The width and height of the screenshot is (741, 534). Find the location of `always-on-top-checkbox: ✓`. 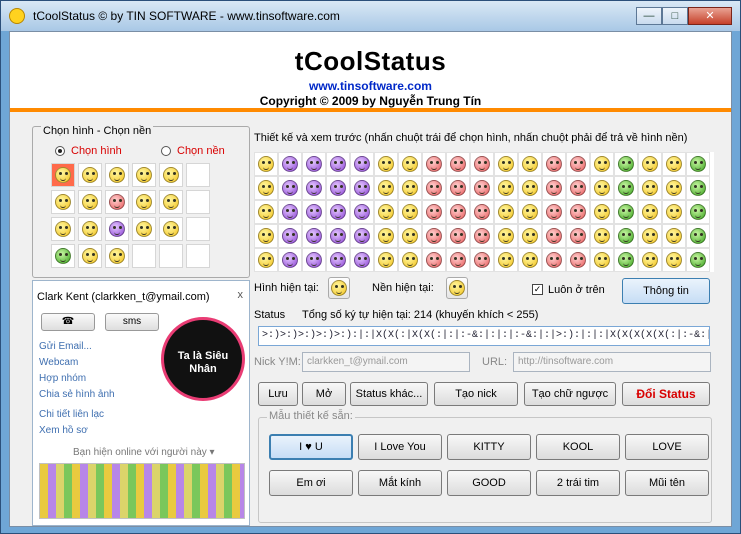

always-on-top-checkbox: ✓ is located at coordinates (537, 289).